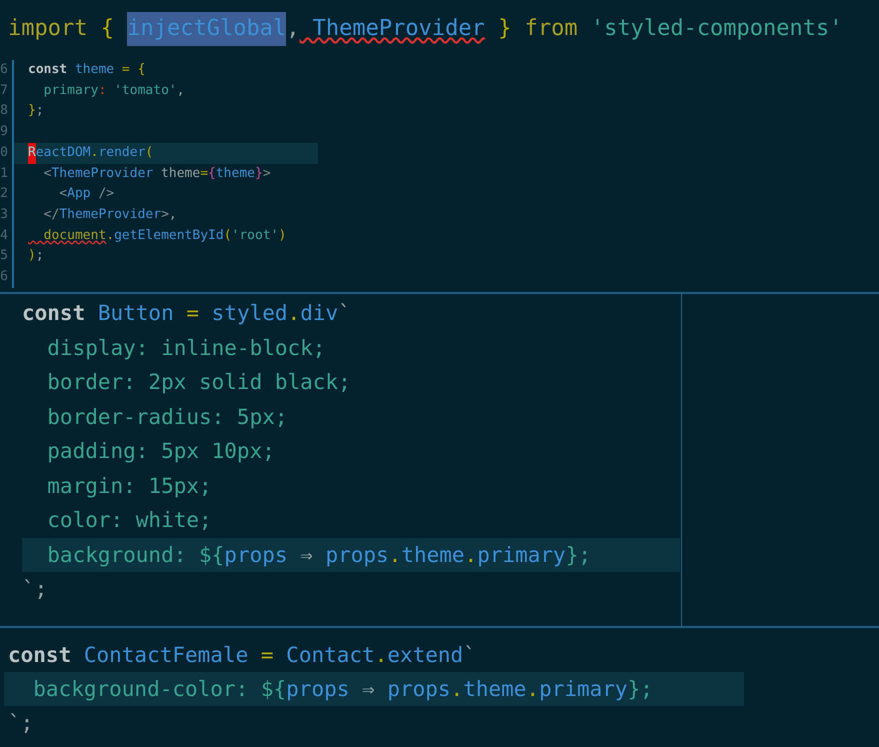  Describe the element at coordinates (32, 153) in the screenshot. I see `text-cursor: R` at that location.